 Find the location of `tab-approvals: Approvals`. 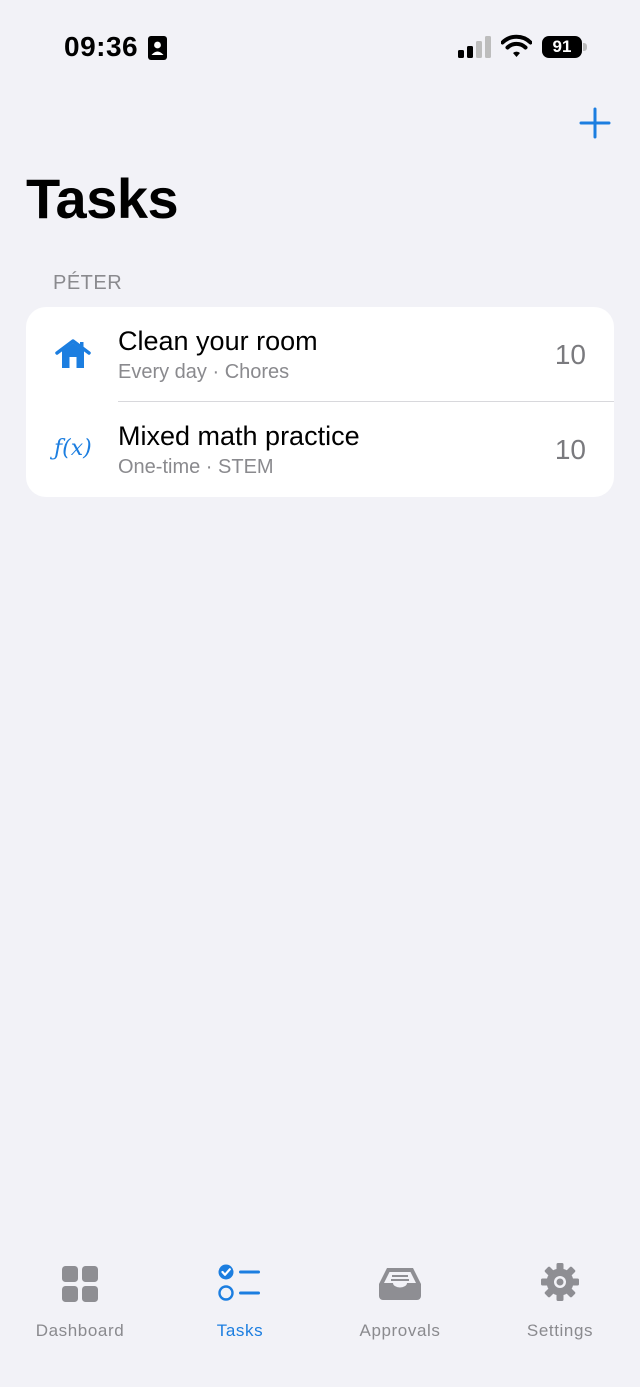

tab-approvals: Approvals is located at coordinates (400, 1305).